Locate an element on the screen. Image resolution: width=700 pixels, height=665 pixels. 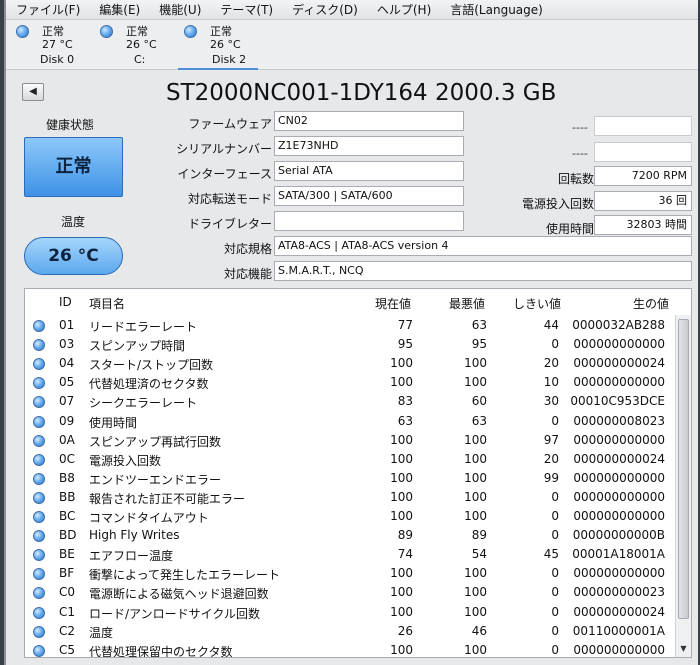
cell-worst: 60 is located at coordinates (479, 401).